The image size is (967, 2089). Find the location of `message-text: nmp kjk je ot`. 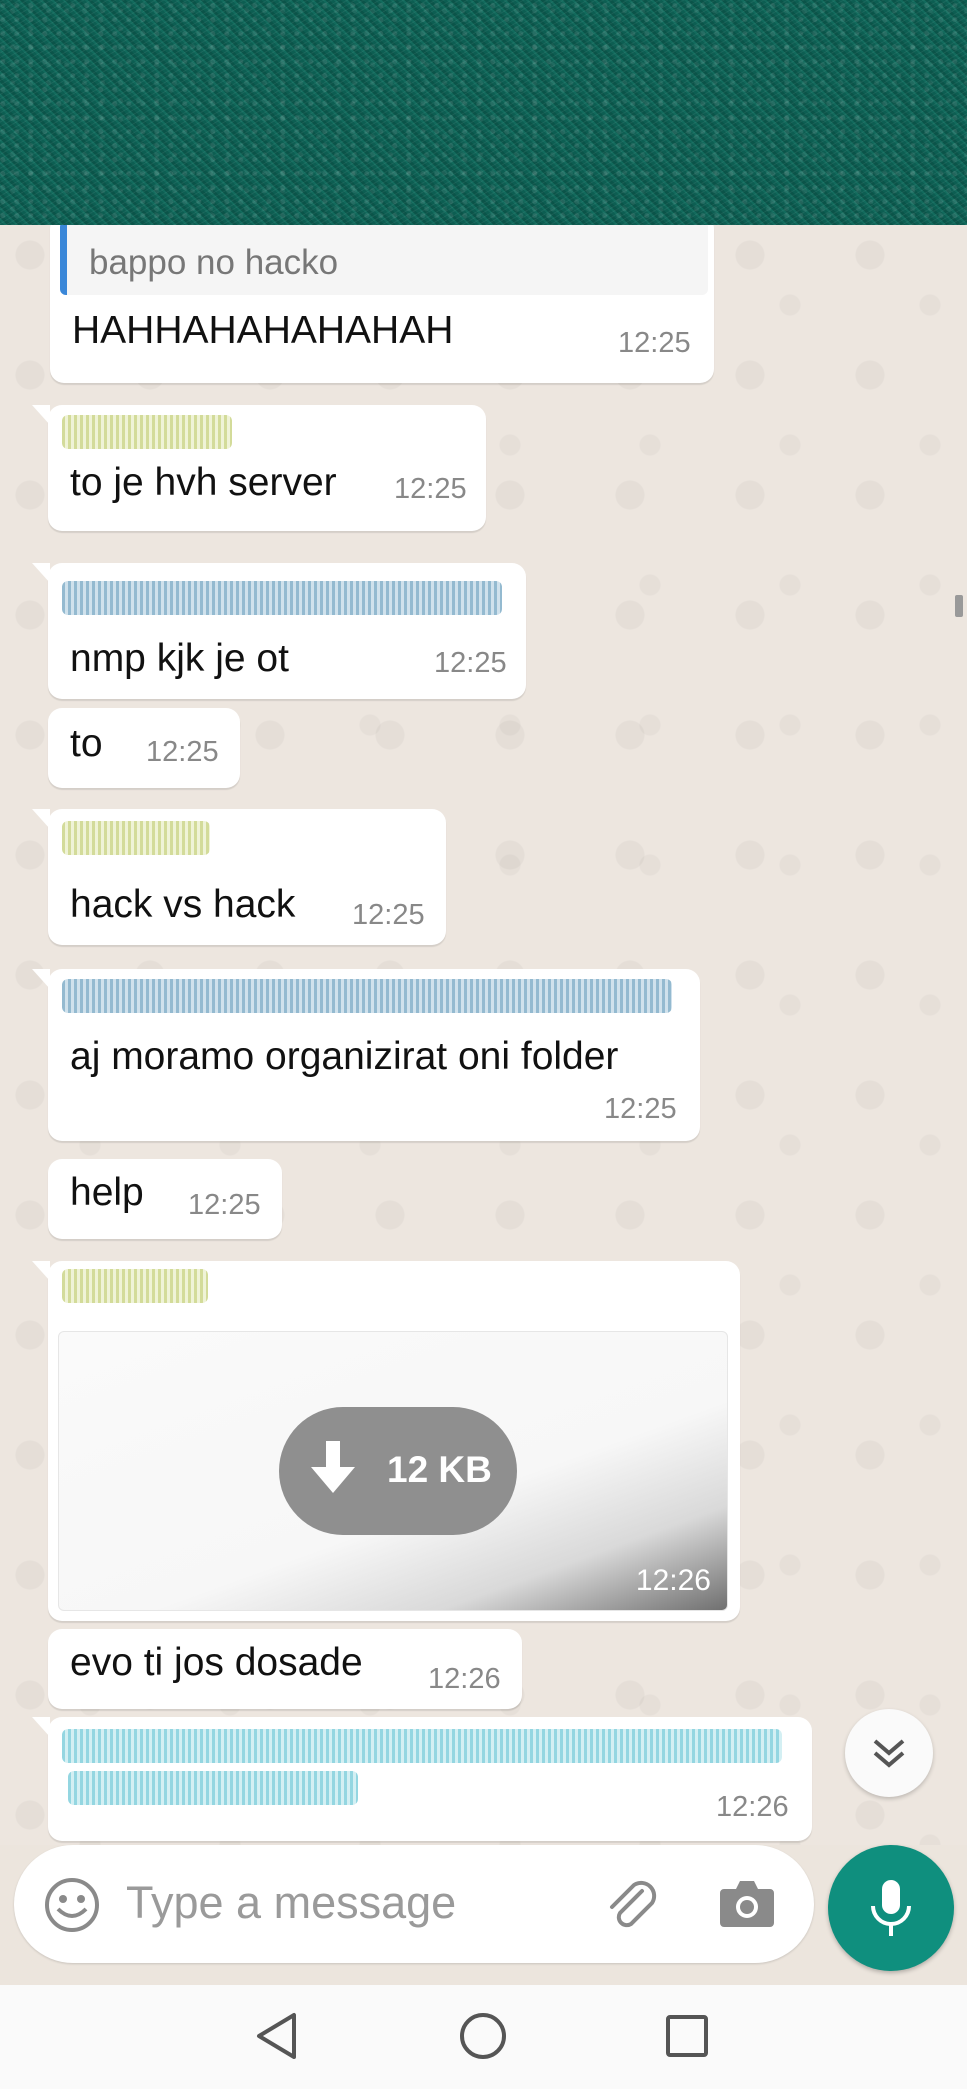

message-text: nmp kjk je ot is located at coordinates (179, 658).